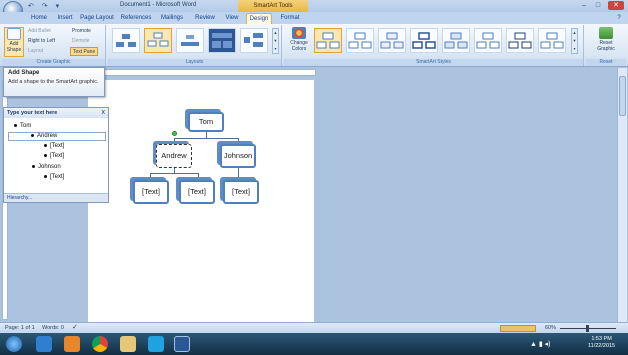  Describe the element at coordinates (540, 344) in the screenshot. I see `tray-icons: ▲ ▮ ◂)` at that location.